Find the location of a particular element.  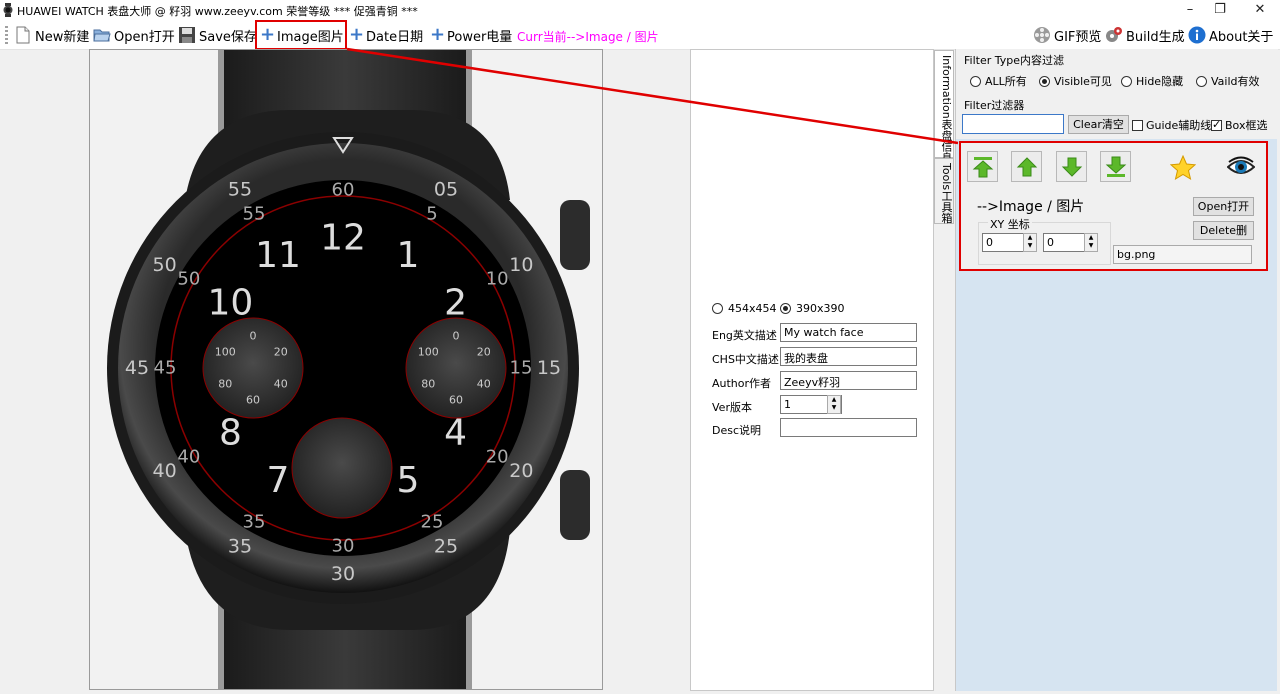

close-button: ✕ is located at coordinates (1260, 10).